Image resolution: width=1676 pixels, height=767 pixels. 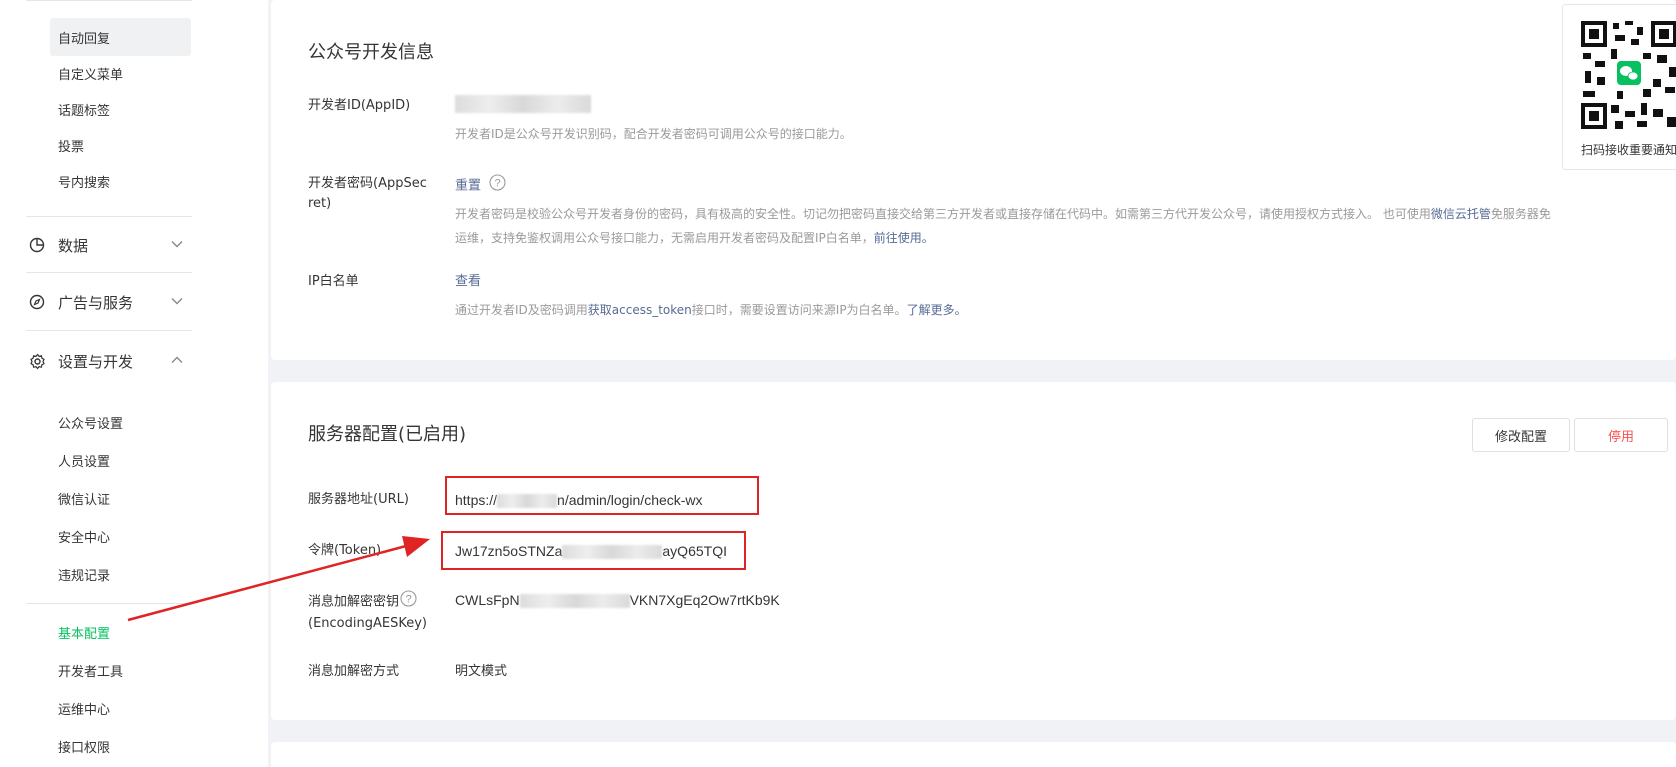 What do you see at coordinates (1628, 75) in the screenshot?
I see `qr-code-icon` at bounding box center [1628, 75].